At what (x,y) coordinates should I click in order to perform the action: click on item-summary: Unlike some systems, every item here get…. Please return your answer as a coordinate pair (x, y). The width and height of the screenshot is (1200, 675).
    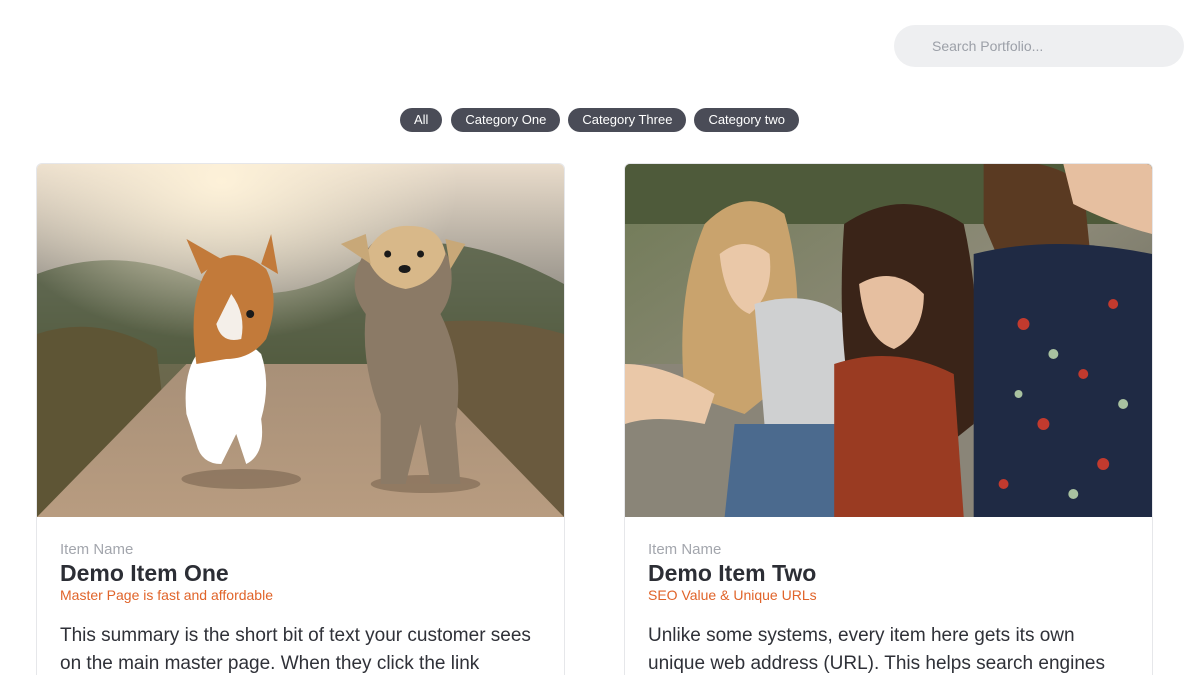
    Looking at the image, I should click on (876, 649).